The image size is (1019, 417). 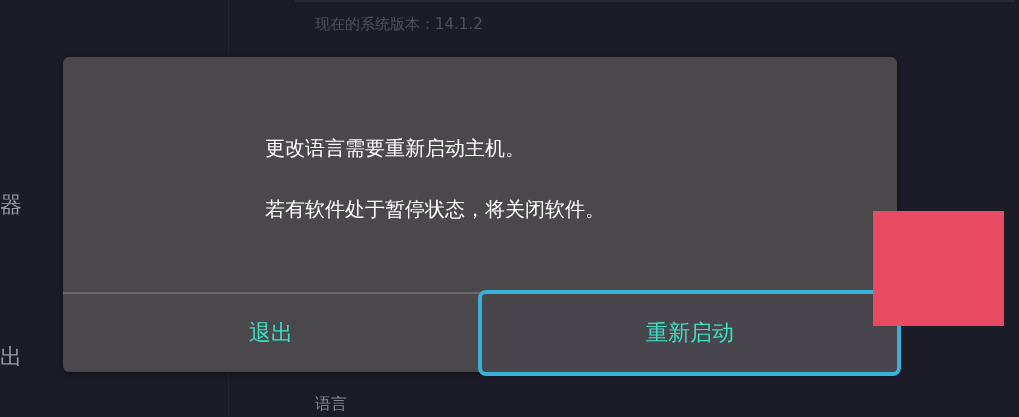 I want to click on section-label: 语言, so click(x=331, y=404).